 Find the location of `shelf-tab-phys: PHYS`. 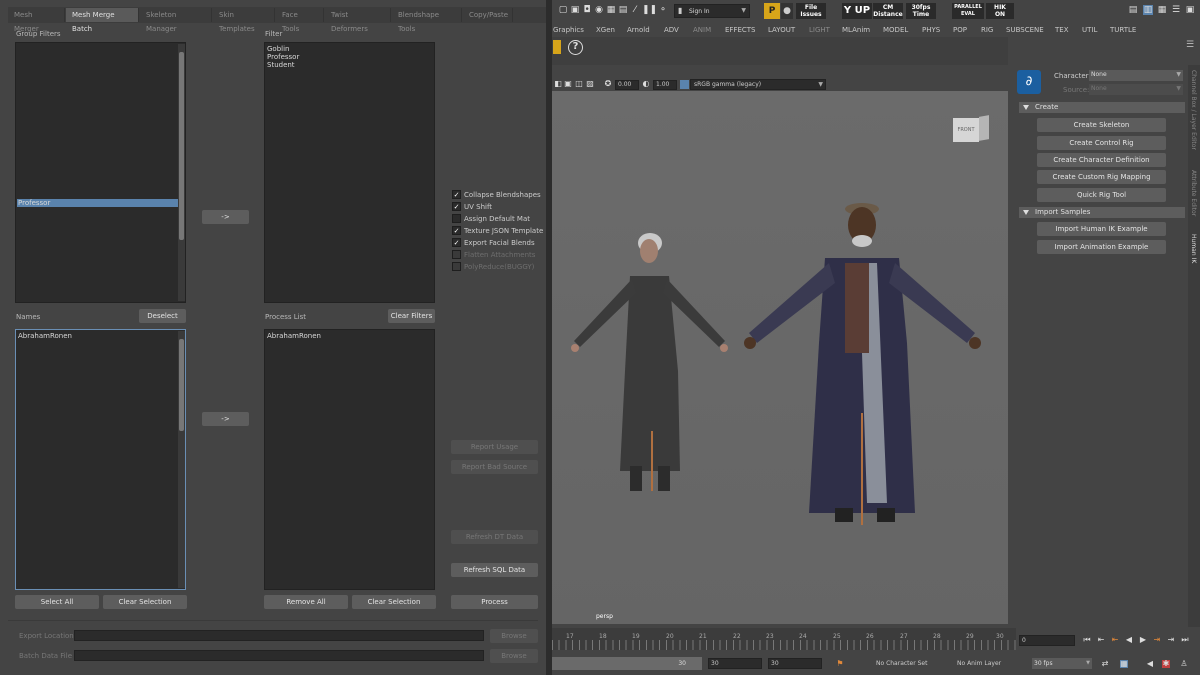

shelf-tab-phys: PHYS is located at coordinates (931, 30).